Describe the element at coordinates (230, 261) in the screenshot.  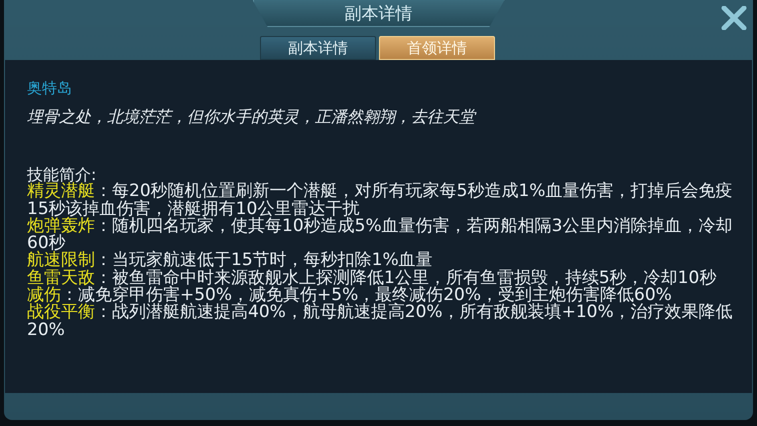
I see `skill-entry: 航速限制：当玩家航速低于15节时，每秒扣除1%血量` at that location.